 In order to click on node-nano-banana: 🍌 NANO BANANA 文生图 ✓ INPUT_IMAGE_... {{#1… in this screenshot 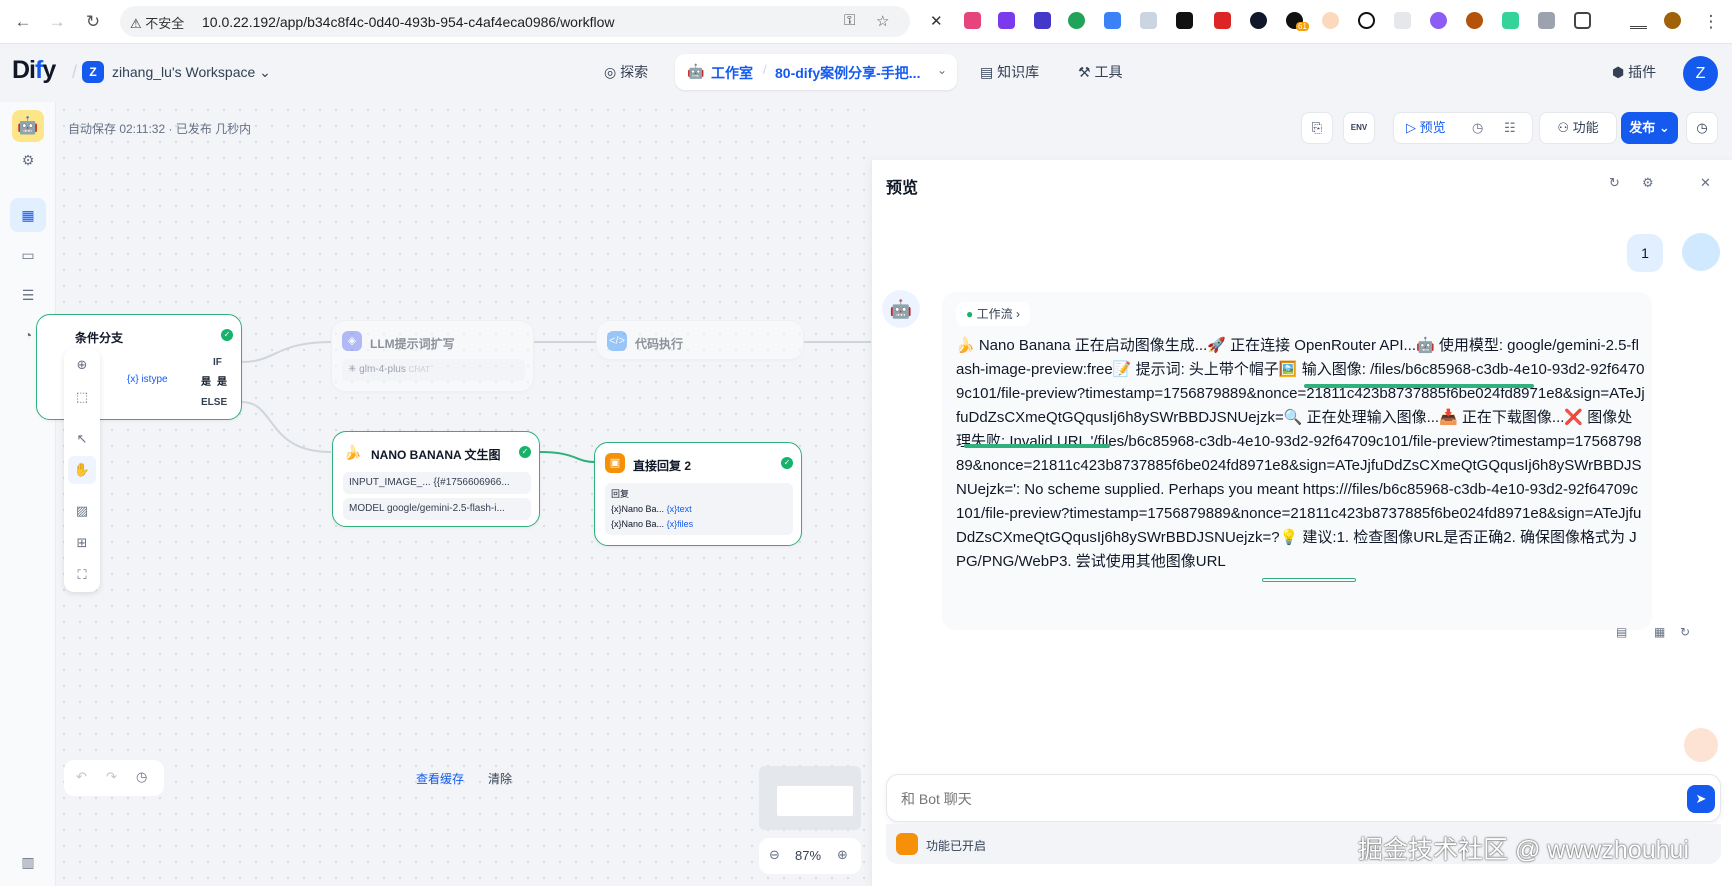, I will do `click(436, 479)`.